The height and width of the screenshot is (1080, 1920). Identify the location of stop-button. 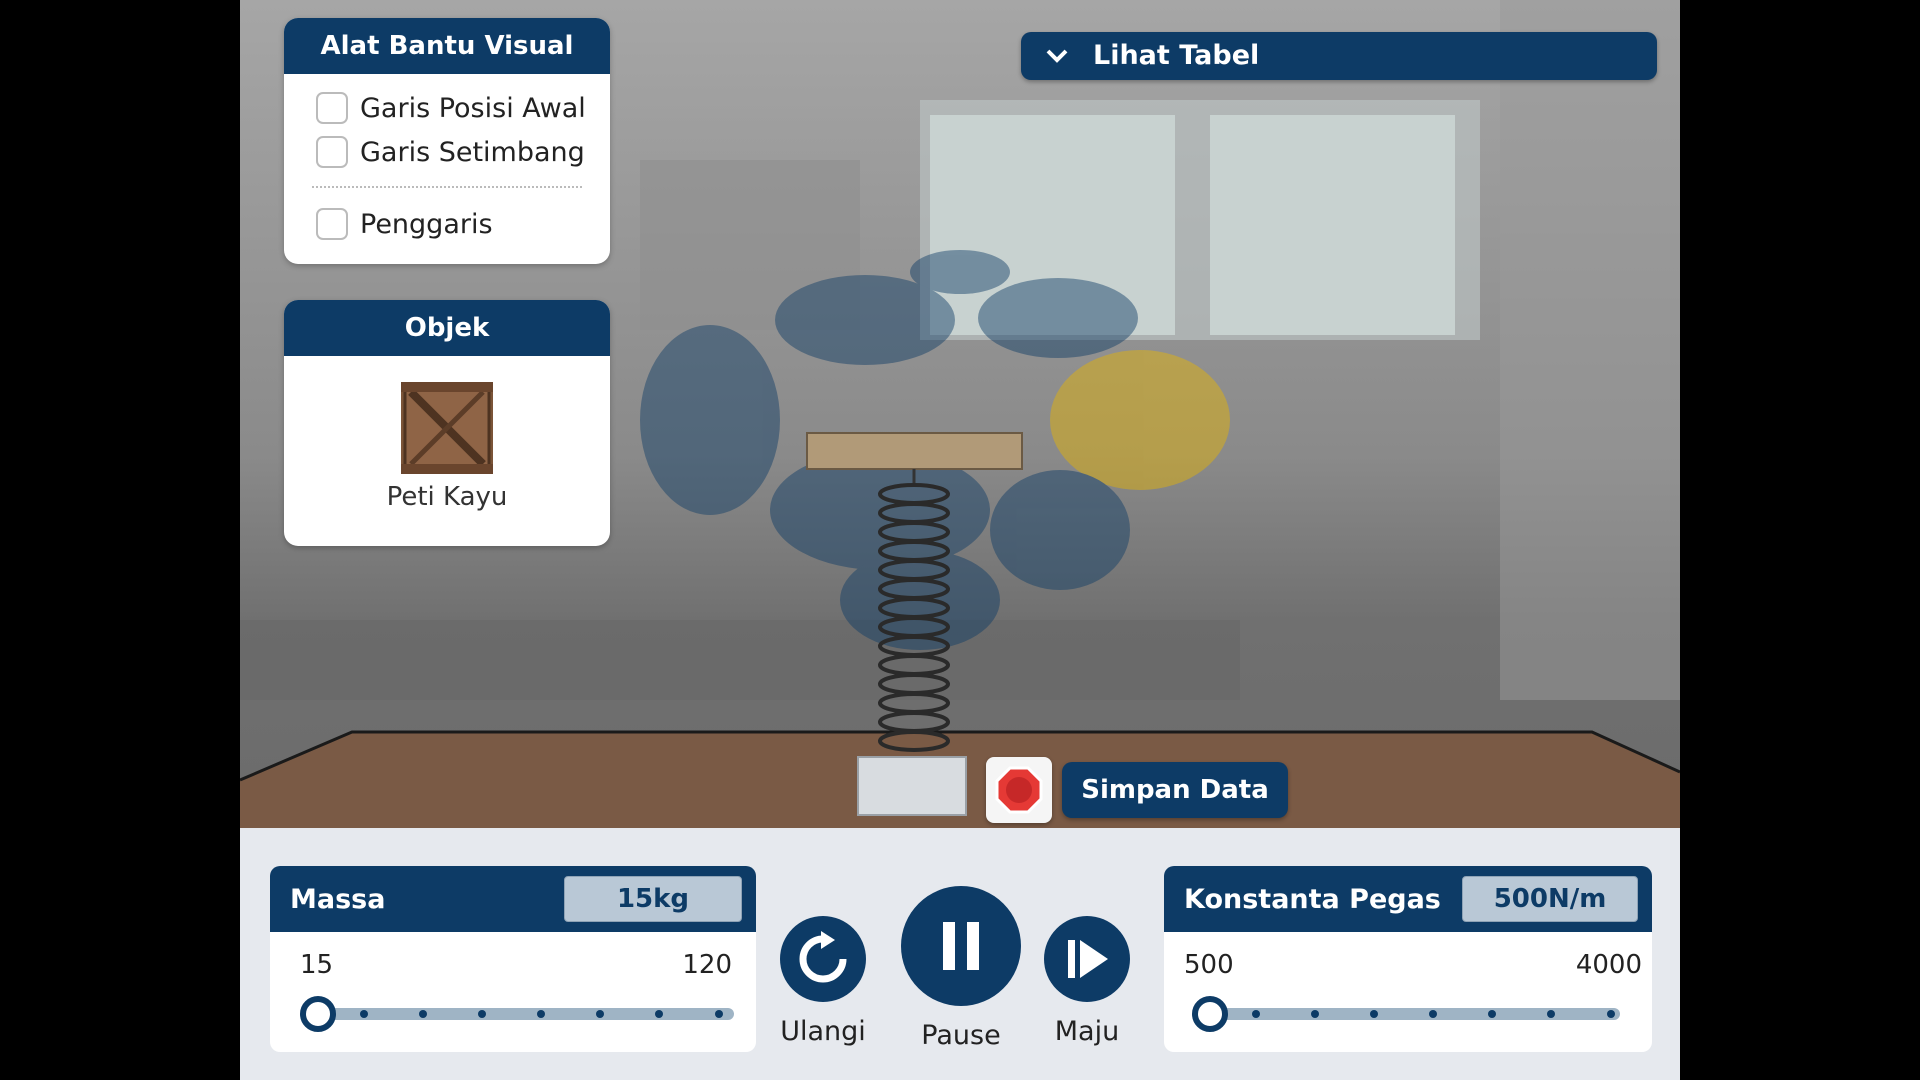
(1019, 790).